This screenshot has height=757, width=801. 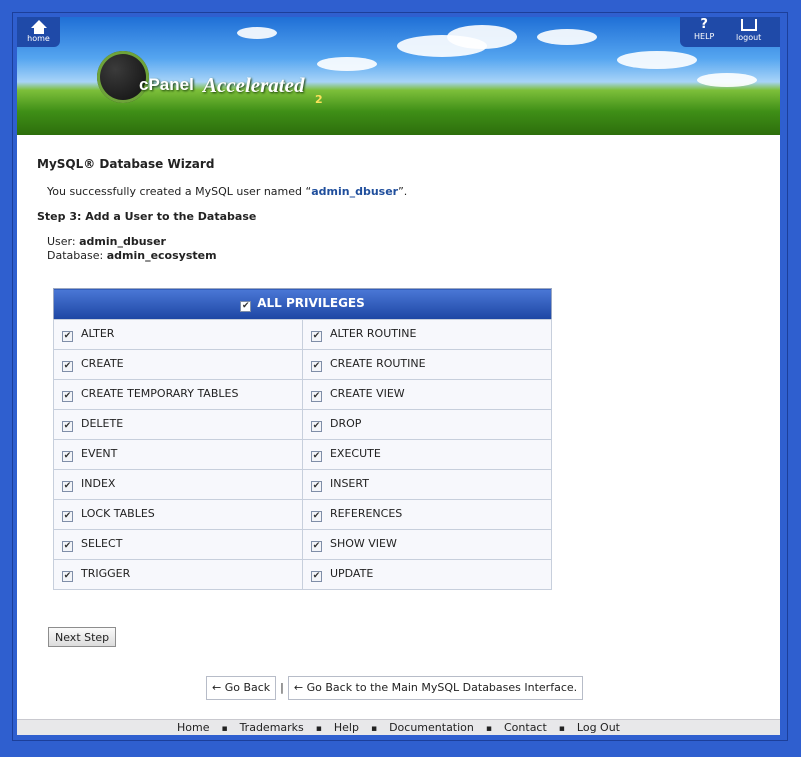 I want to click on privilege-cell: ✔ DROP, so click(x=427, y=424).